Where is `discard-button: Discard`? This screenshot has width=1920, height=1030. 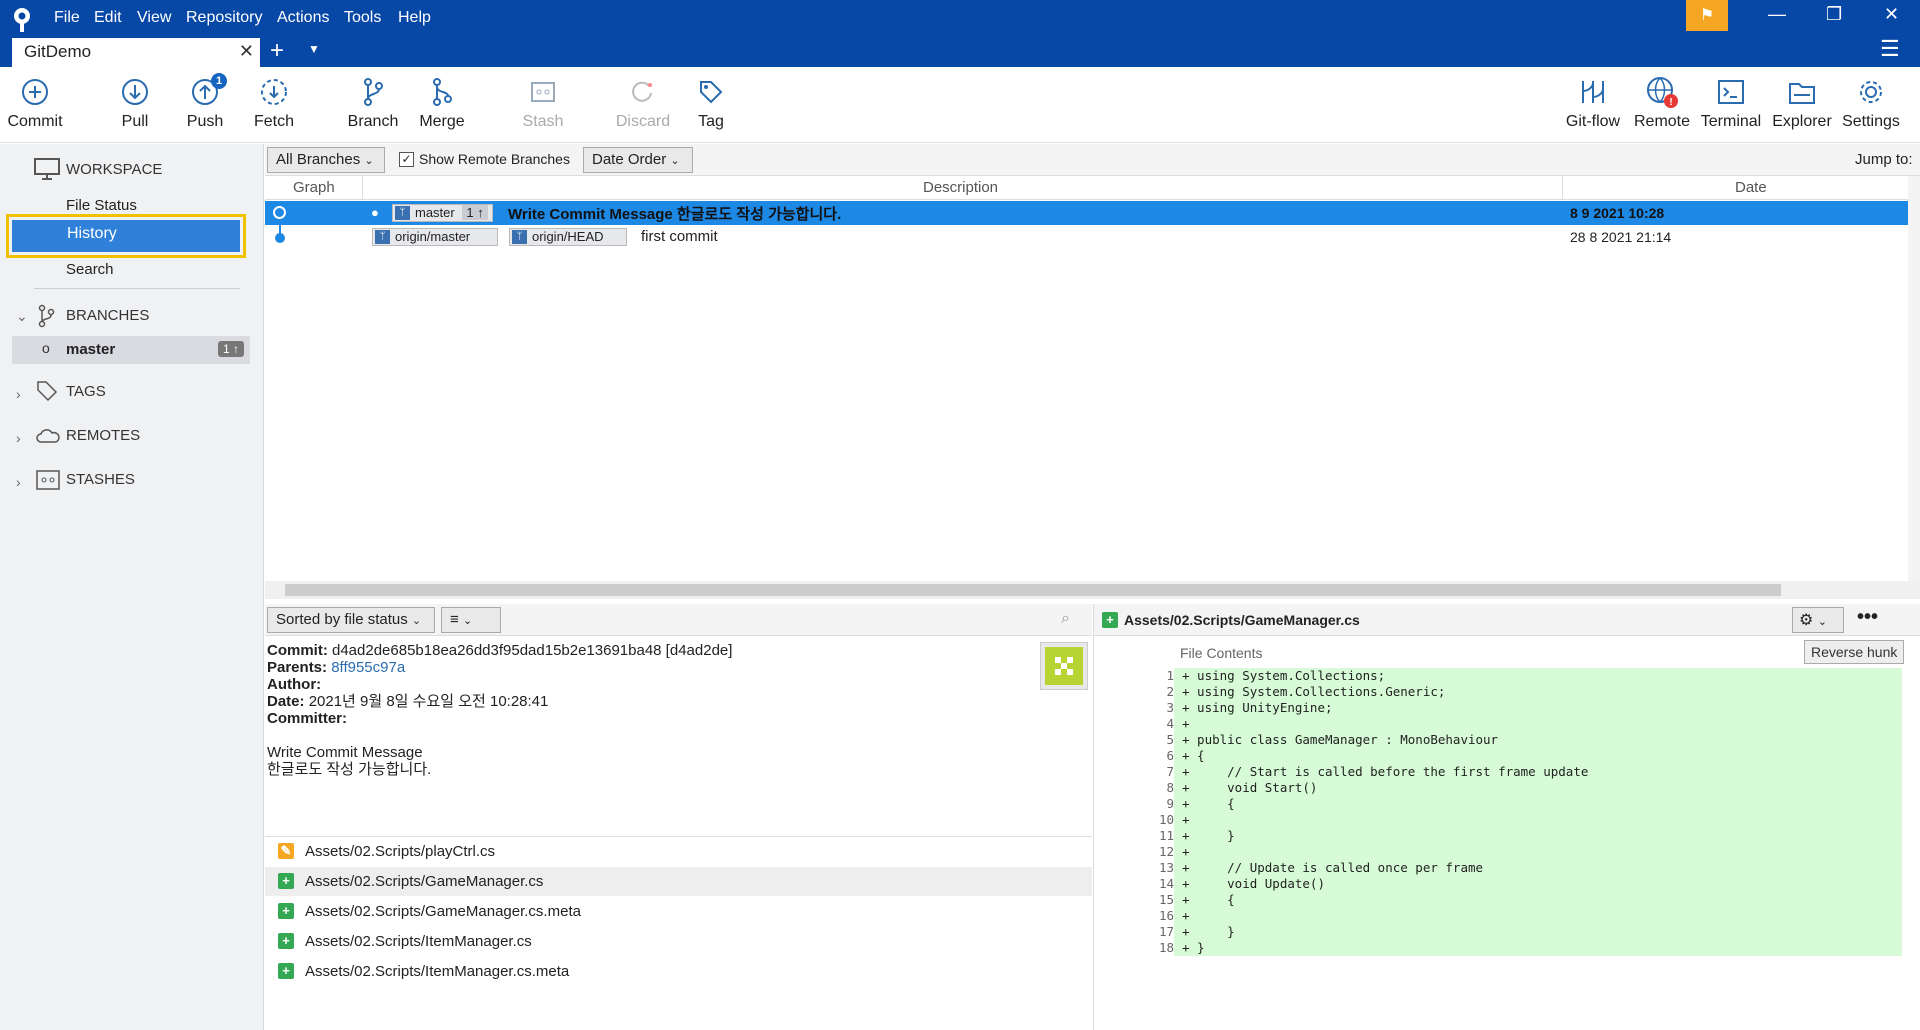 discard-button: Discard is located at coordinates (643, 103).